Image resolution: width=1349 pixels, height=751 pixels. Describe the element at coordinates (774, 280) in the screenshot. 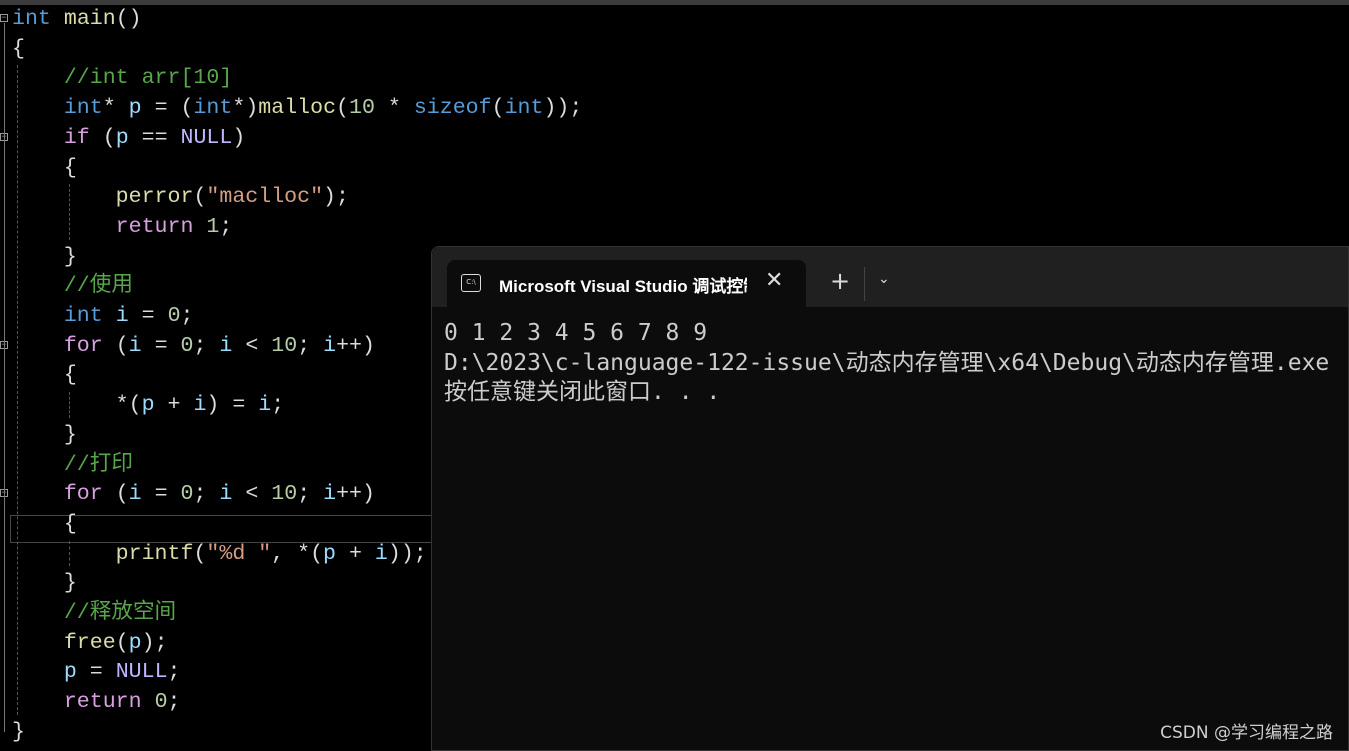

I see `close-icon: ✕` at that location.